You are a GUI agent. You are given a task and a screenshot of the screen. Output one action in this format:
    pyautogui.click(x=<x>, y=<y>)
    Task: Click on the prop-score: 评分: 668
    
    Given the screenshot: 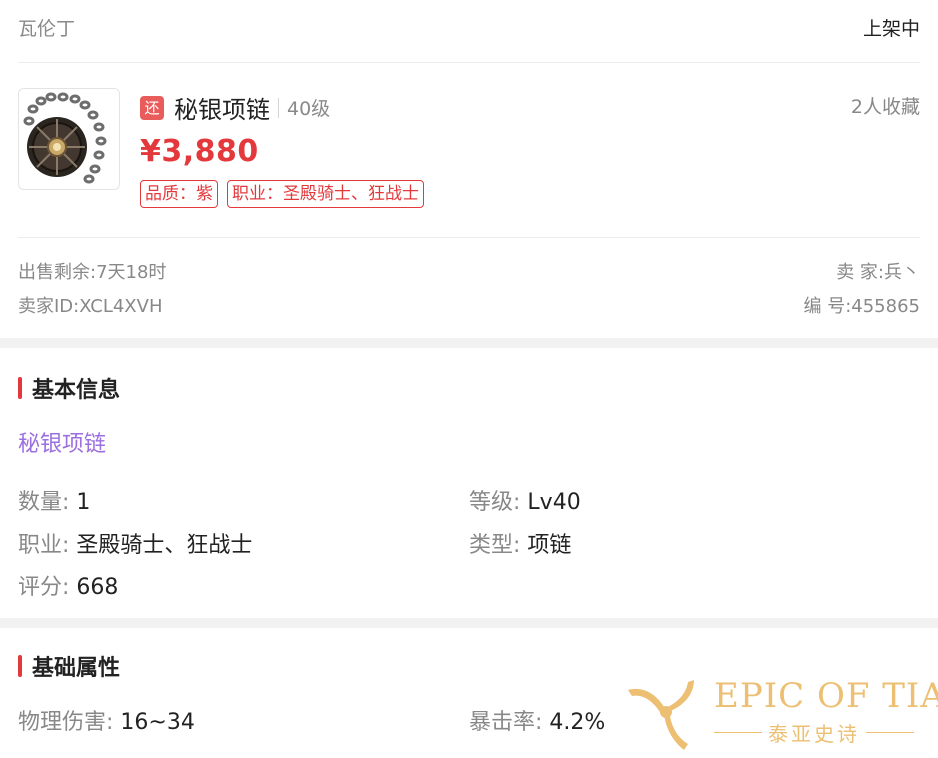 What is the action you would take?
    pyautogui.click(x=68, y=585)
    